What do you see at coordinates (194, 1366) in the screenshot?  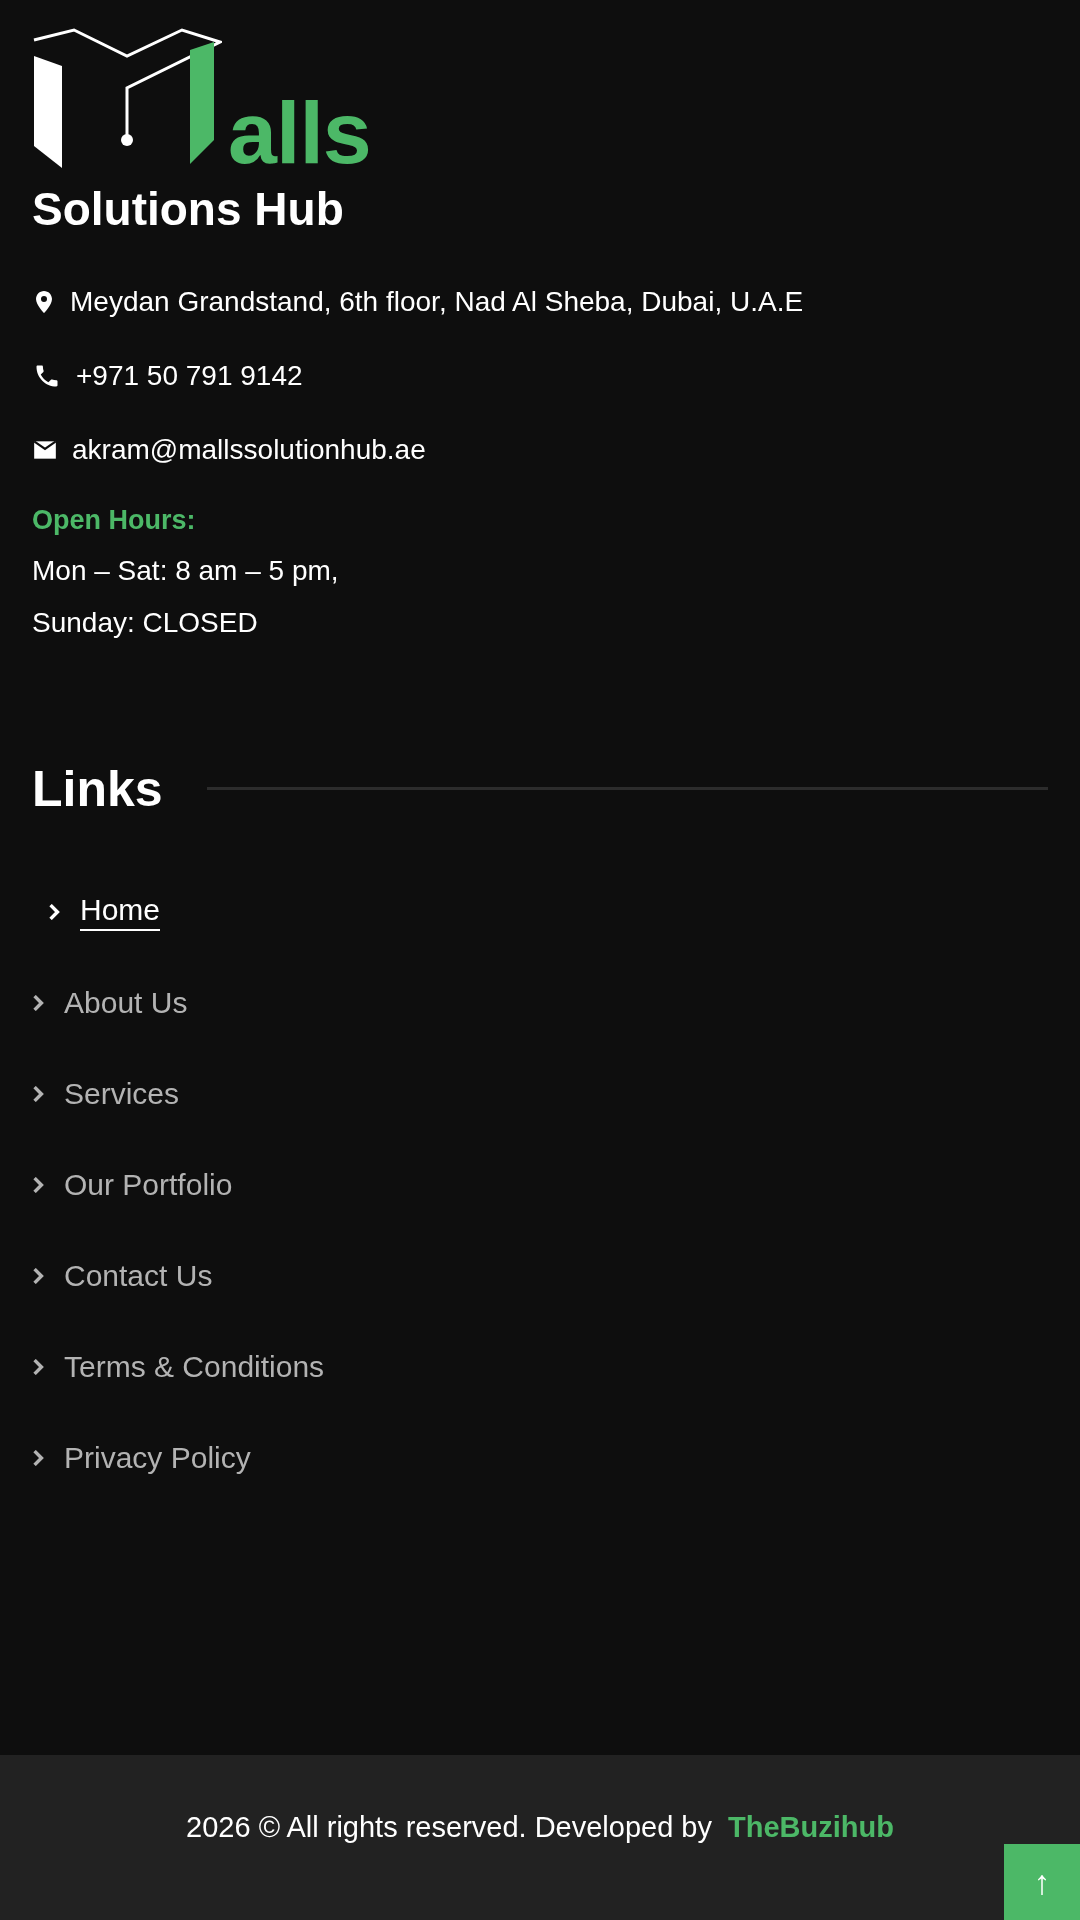 I see `footer-link: Terms & Conditions` at bounding box center [194, 1366].